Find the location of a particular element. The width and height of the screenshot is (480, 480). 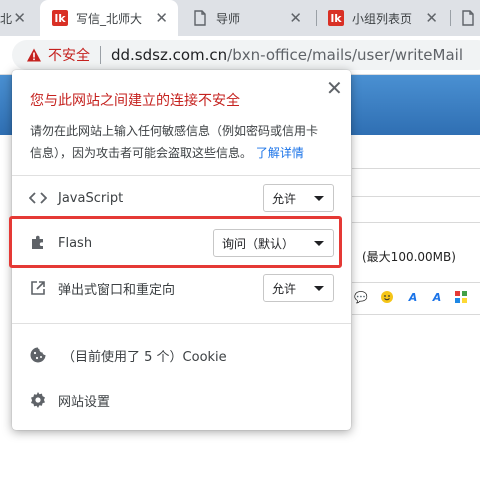

font-color-icon: A is located at coordinates (413, 297).